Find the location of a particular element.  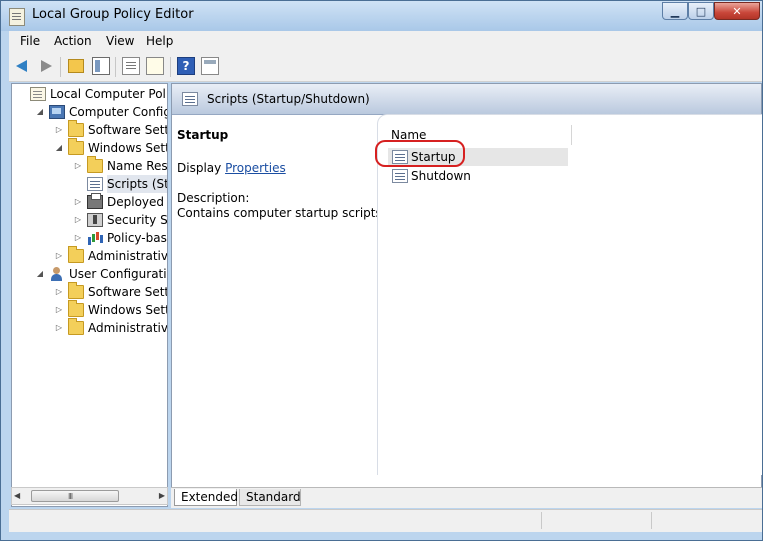

security-icon is located at coordinates (95, 220).